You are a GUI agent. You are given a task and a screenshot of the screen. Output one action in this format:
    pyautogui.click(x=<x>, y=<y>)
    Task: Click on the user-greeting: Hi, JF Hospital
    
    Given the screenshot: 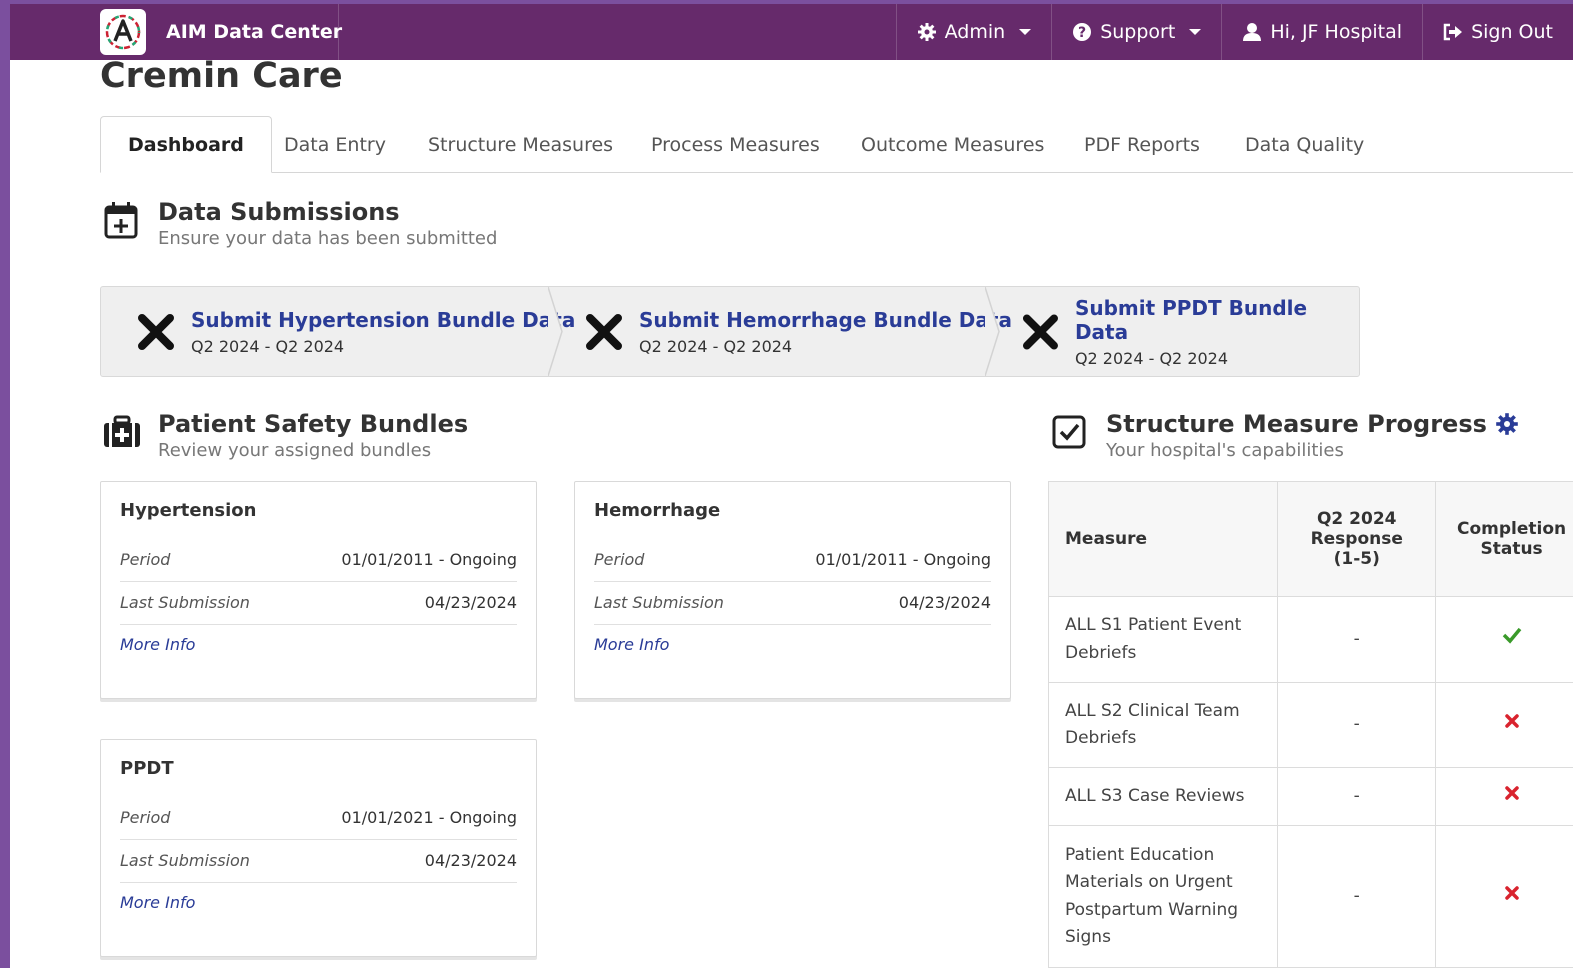 What is the action you would take?
    pyautogui.click(x=1321, y=32)
    